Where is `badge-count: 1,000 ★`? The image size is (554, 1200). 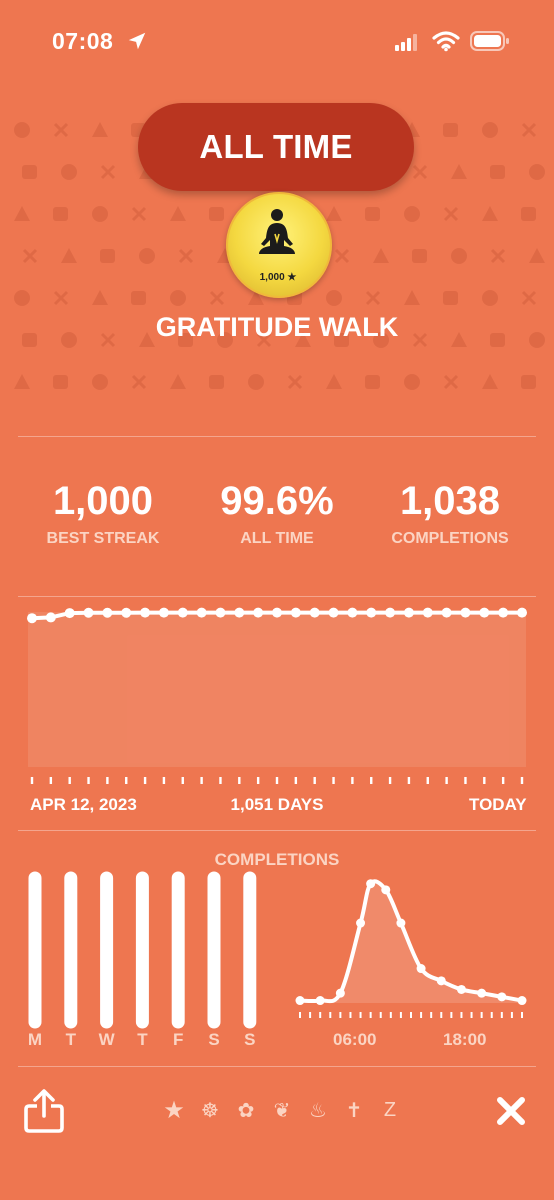 badge-count: 1,000 ★ is located at coordinates (278, 277).